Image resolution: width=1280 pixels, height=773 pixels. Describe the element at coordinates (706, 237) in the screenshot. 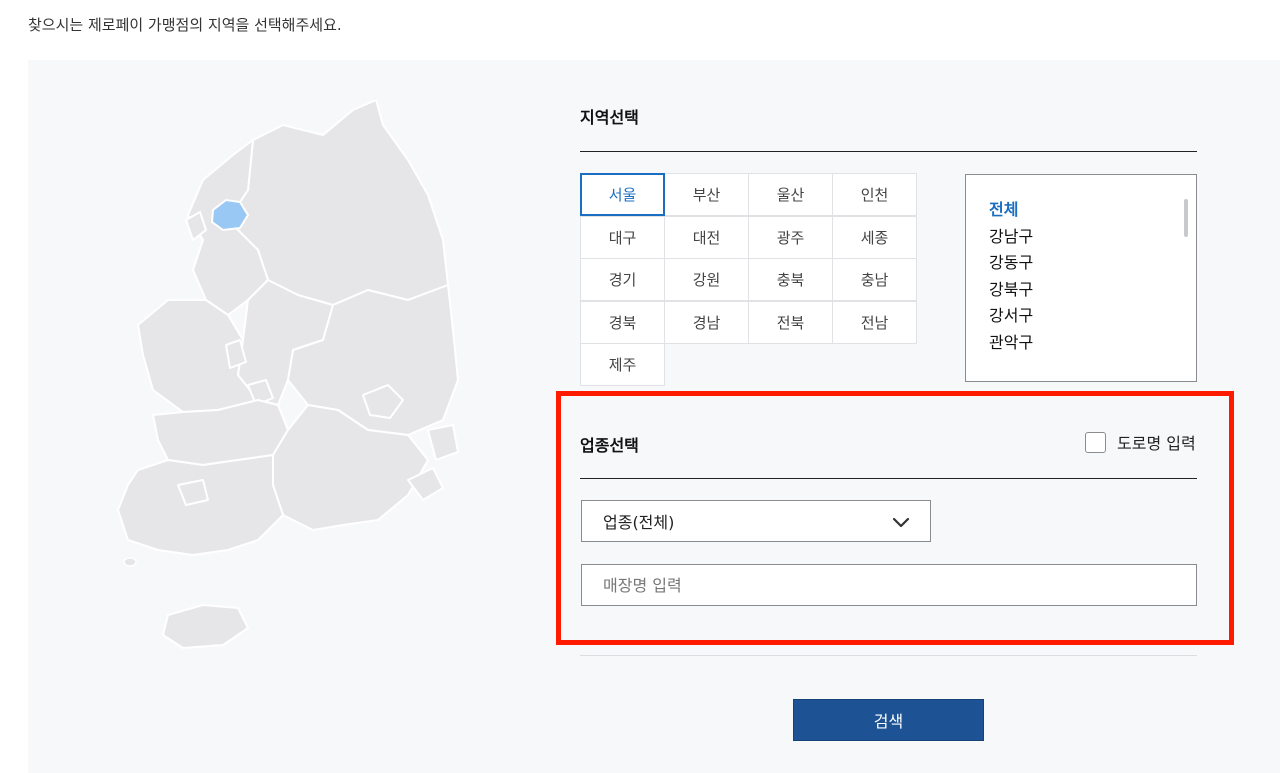

I see `city-button: 대전` at that location.